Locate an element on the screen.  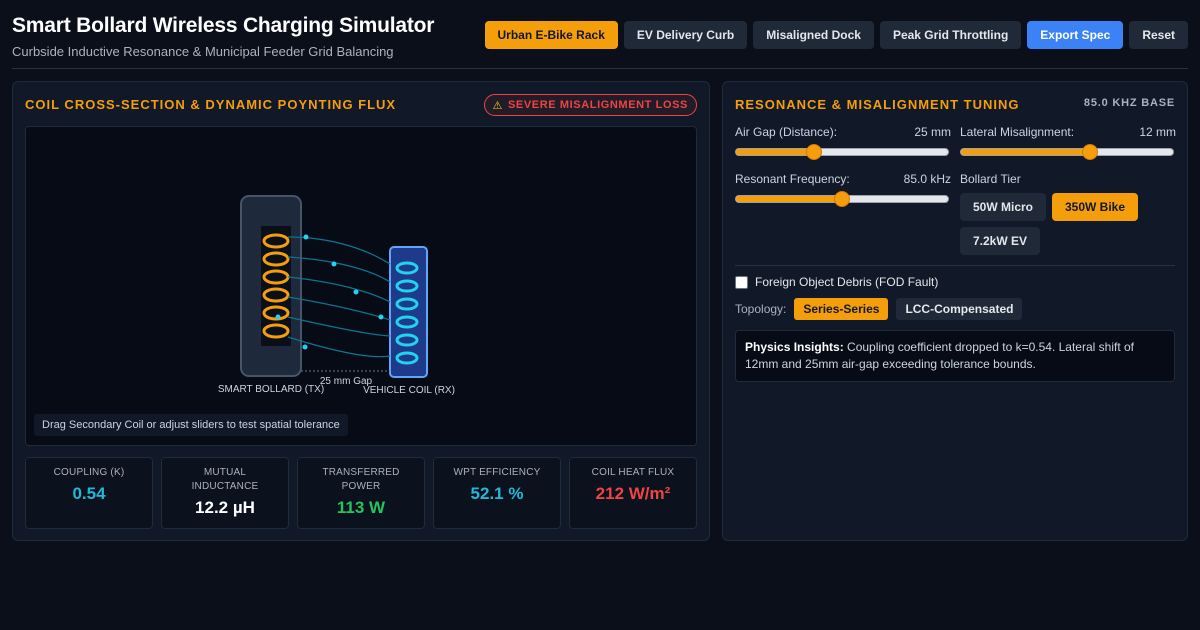
section-divider is located at coordinates (955, 265).